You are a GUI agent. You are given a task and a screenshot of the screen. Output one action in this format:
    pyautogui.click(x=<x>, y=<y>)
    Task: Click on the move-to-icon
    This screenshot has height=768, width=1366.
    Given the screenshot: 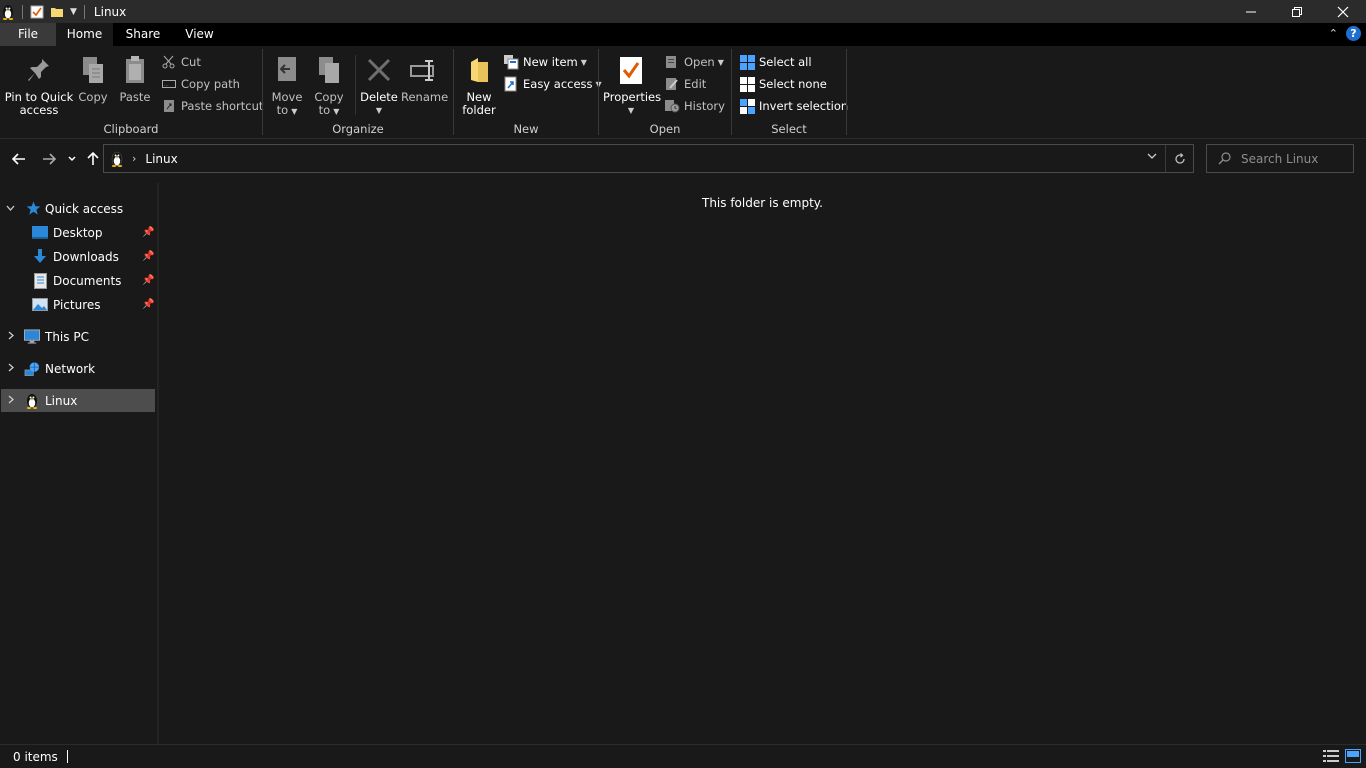 What is the action you would take?
    pyautogui.click(x=287, y=70)
    